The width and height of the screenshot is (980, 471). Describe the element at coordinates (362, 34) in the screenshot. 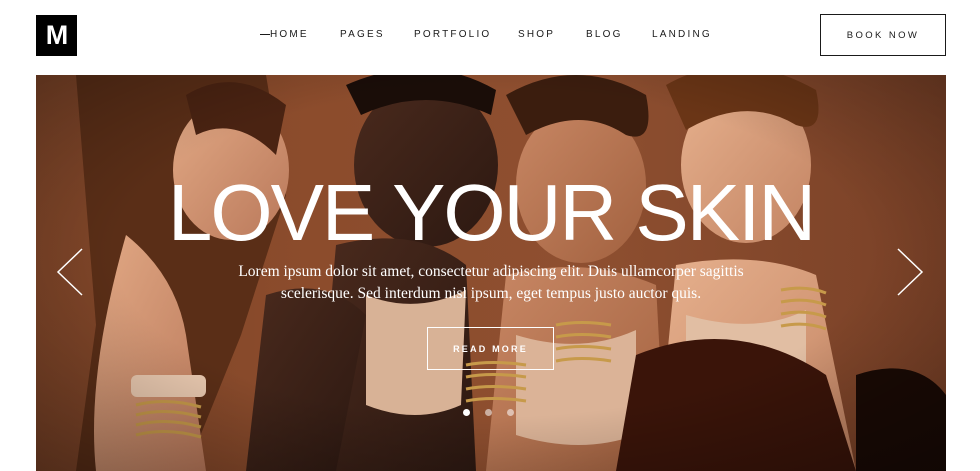

I see `nav-item-pages: PAGES` at that location.